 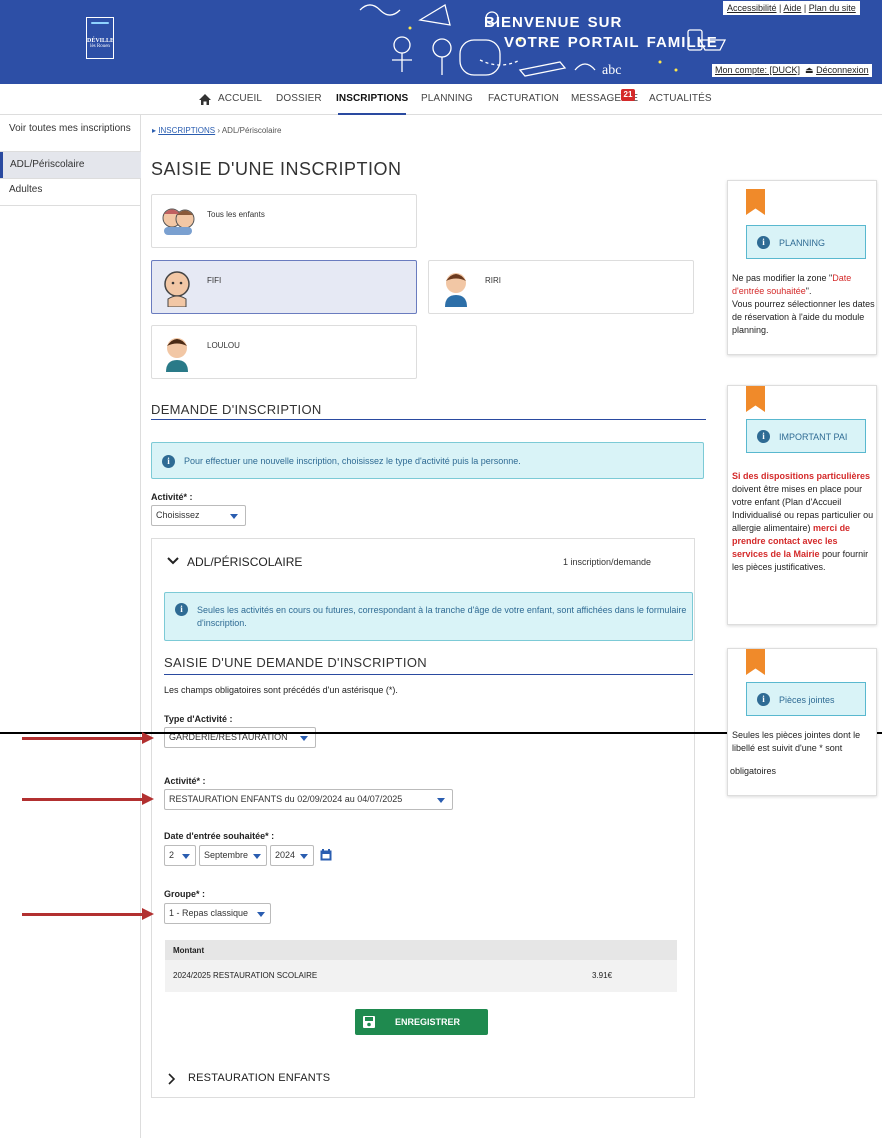 I want to click on activite-select: Choisissez, so click(x=198, y=515).